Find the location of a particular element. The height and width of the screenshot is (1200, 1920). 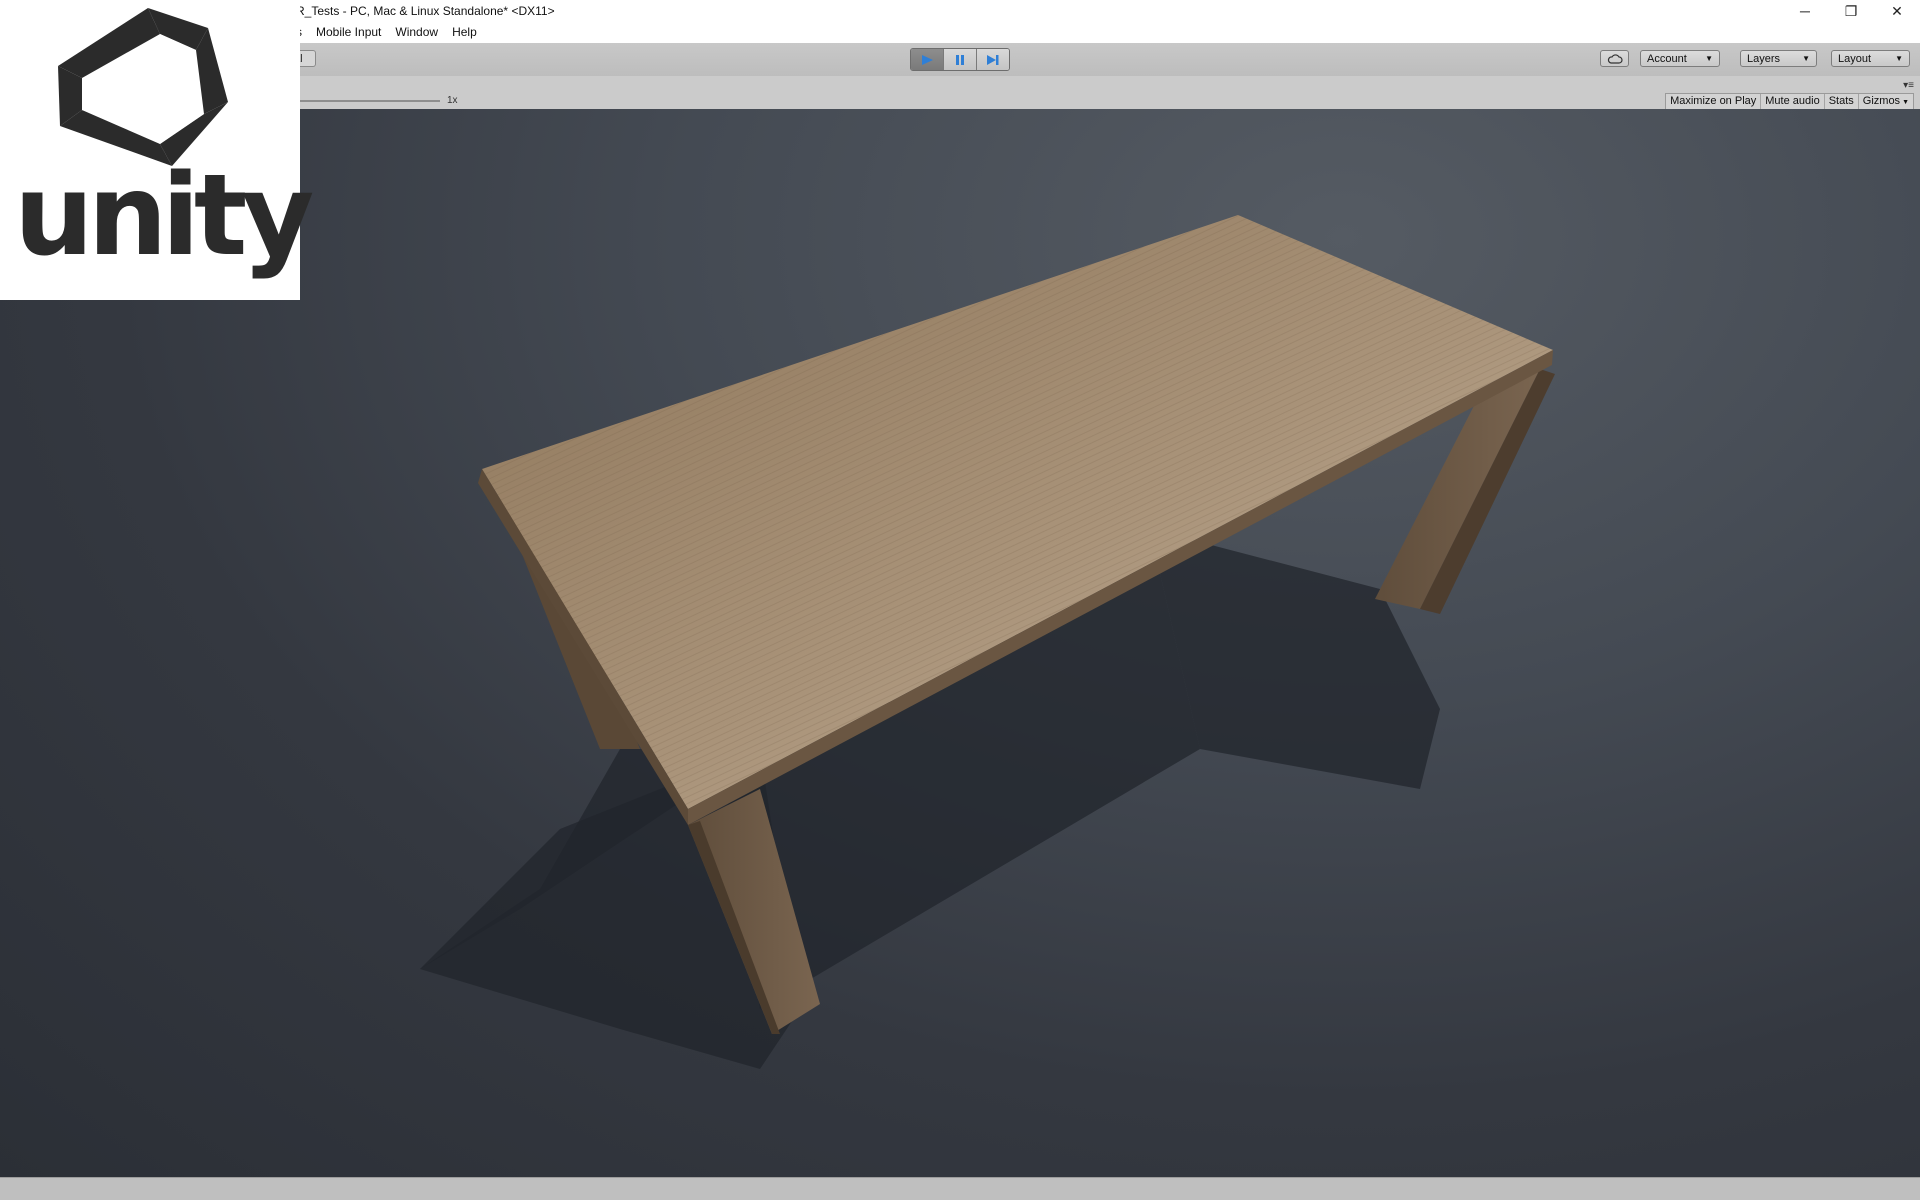

play-button is located at coordinates (927, 59).